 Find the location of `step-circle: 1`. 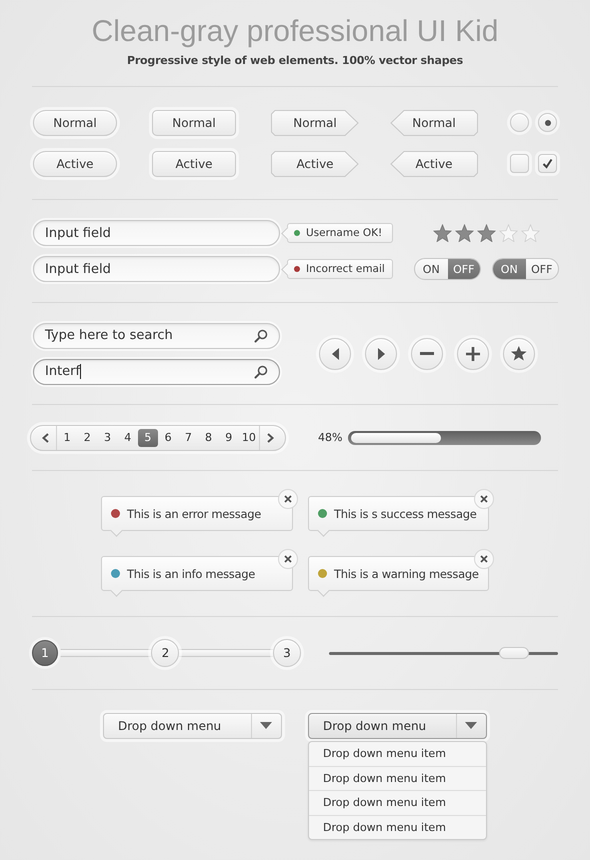

step-circle: 1 is located at coordinates (45, 653).